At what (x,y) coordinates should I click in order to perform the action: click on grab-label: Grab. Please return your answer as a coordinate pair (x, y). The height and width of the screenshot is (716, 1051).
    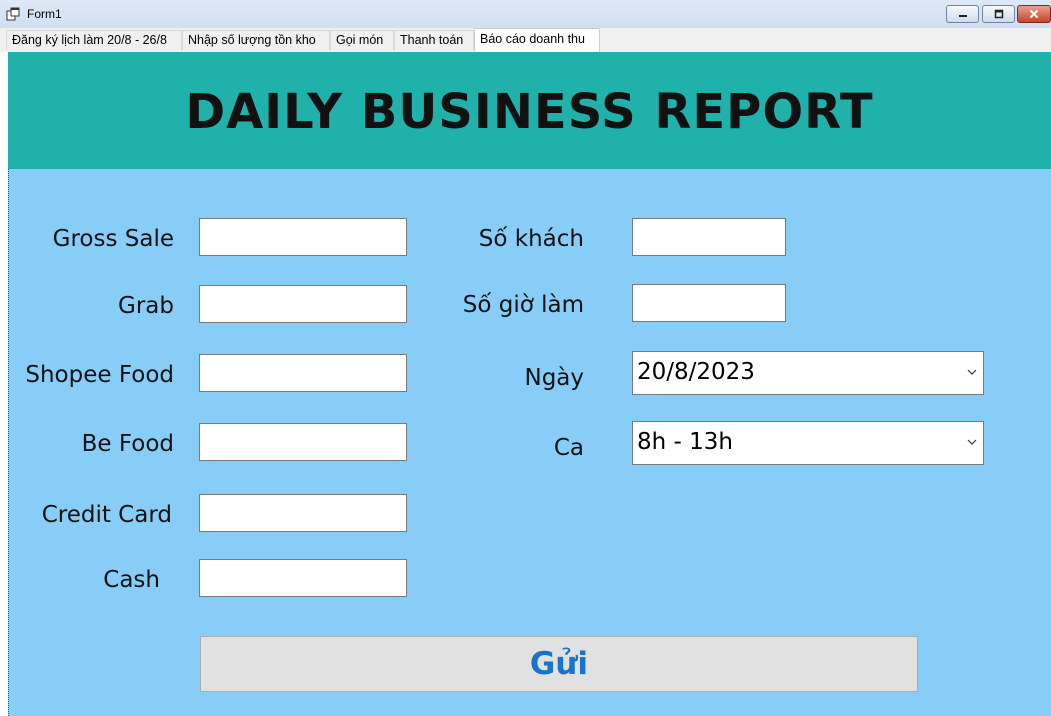
    Looking at the image, I should click on (146, 306).